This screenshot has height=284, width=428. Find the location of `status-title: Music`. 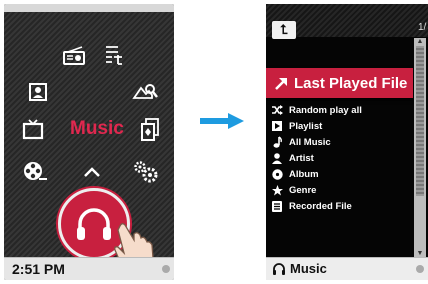

status-title: Music is located at coordinates (308, 268).